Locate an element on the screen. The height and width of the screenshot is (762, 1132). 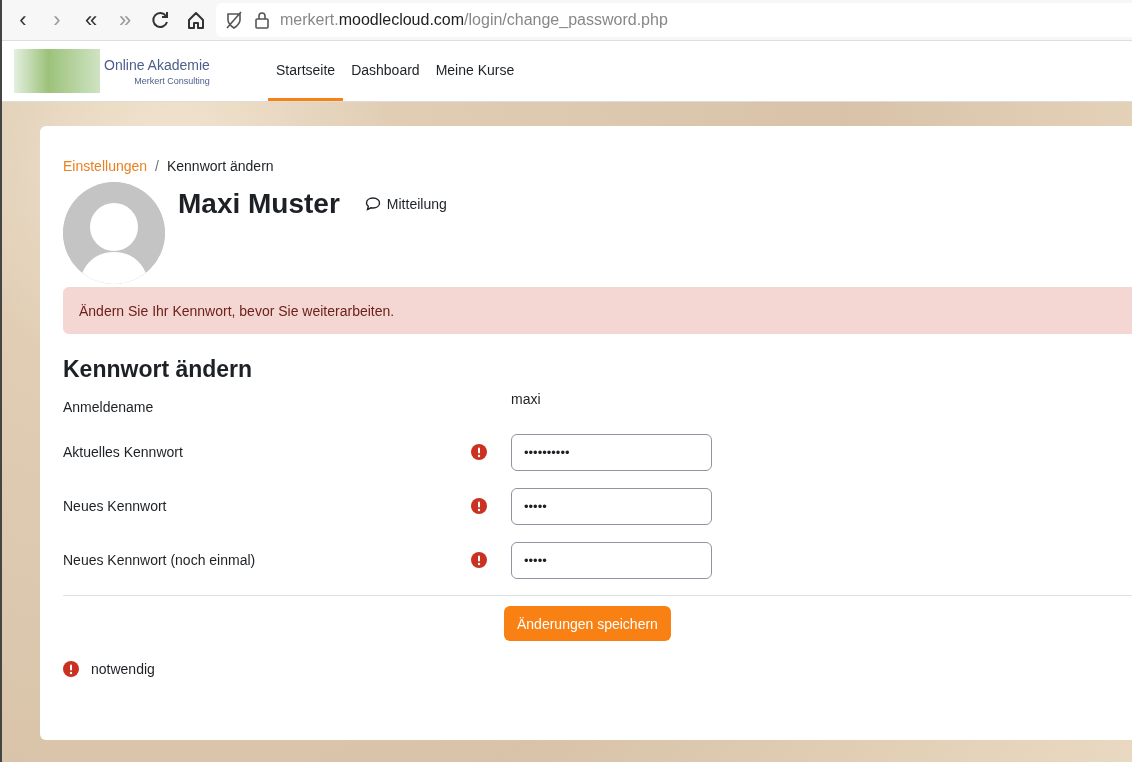
breadcrumb-current: Kennwort ändern is located at coordinates (220, 166).